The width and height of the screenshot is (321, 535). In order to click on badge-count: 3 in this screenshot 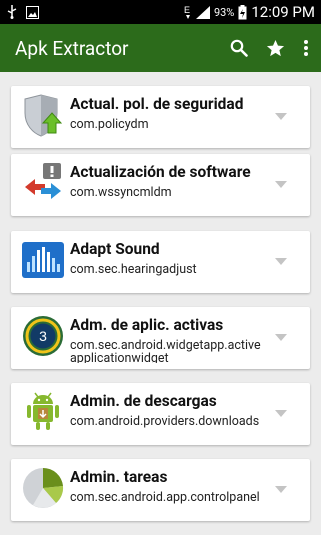, I will do `click(43, 336)`.